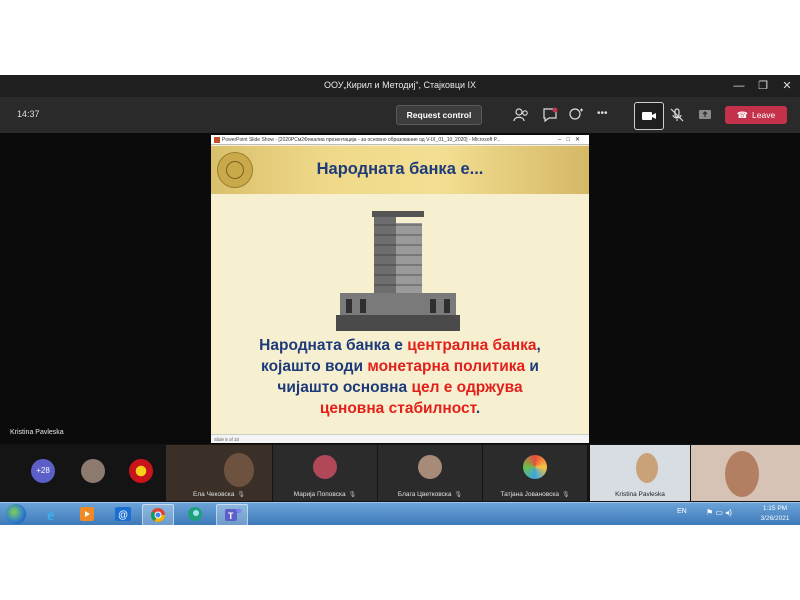  What do you see at coordinates (763, 86) in the screenshot?
I see `restore-button: ❐` at bounding box center [763, 86].